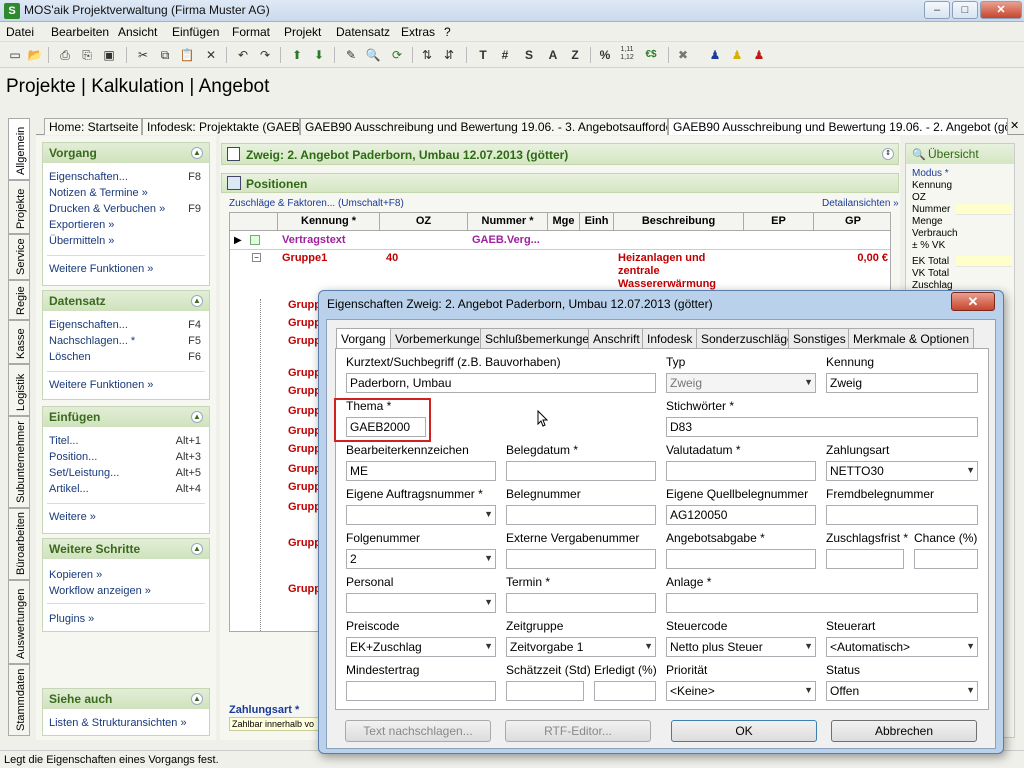 This screenshot has height=768, width=1024. I want to click on link-weitere: Weitere », so click(72, 517).